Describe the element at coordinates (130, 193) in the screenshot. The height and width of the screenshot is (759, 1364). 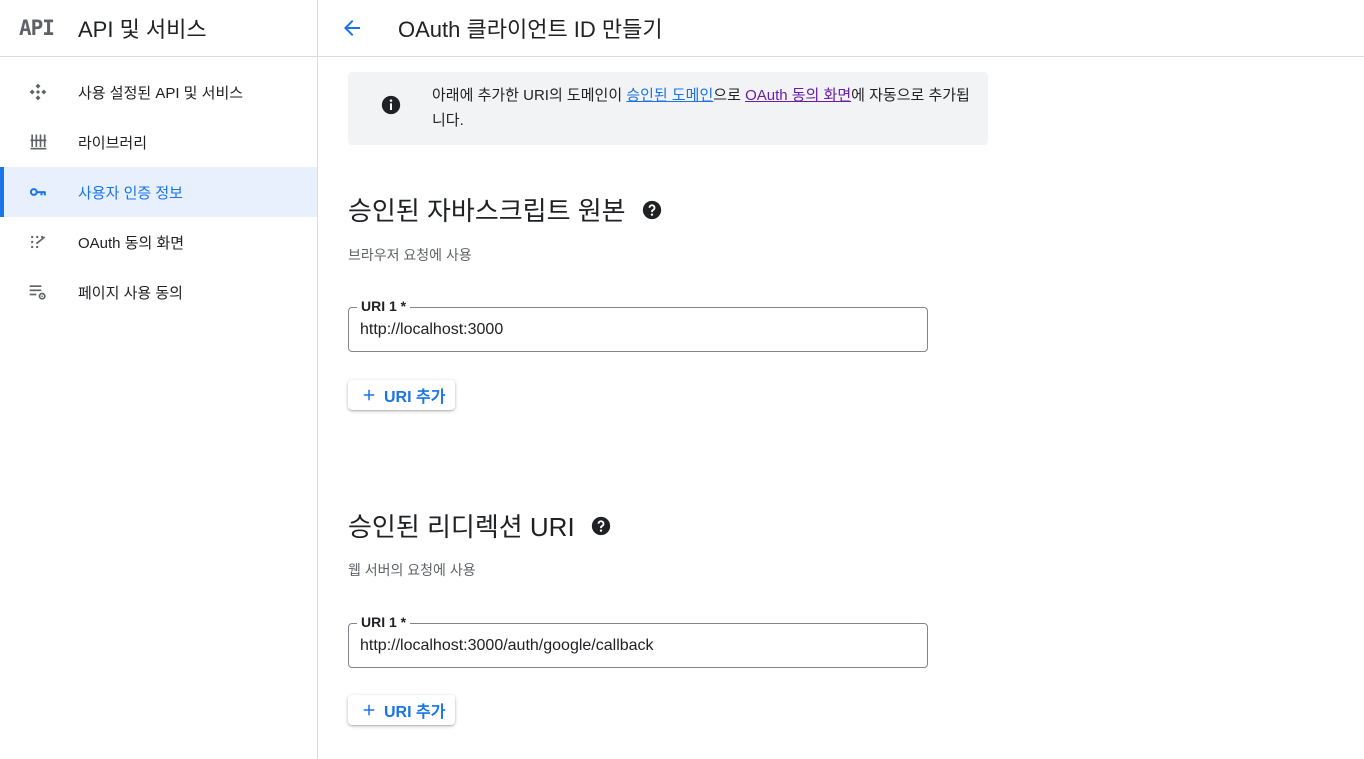
I see `sidebar-item-label: 사용자 인증 정보` at that location.